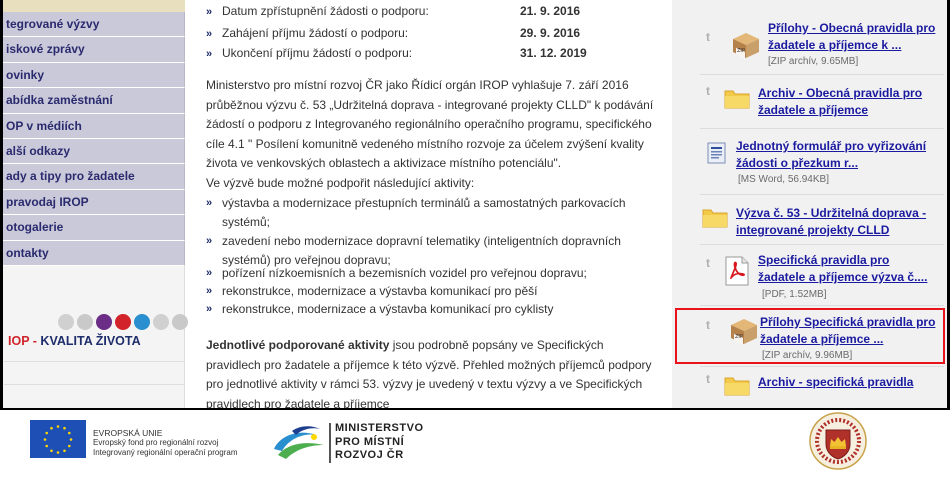  What do you see at coordinates (550, 33) in the screenshot?
I see `date-value: 29. 9. 2016` at bounding box center [550, 33].